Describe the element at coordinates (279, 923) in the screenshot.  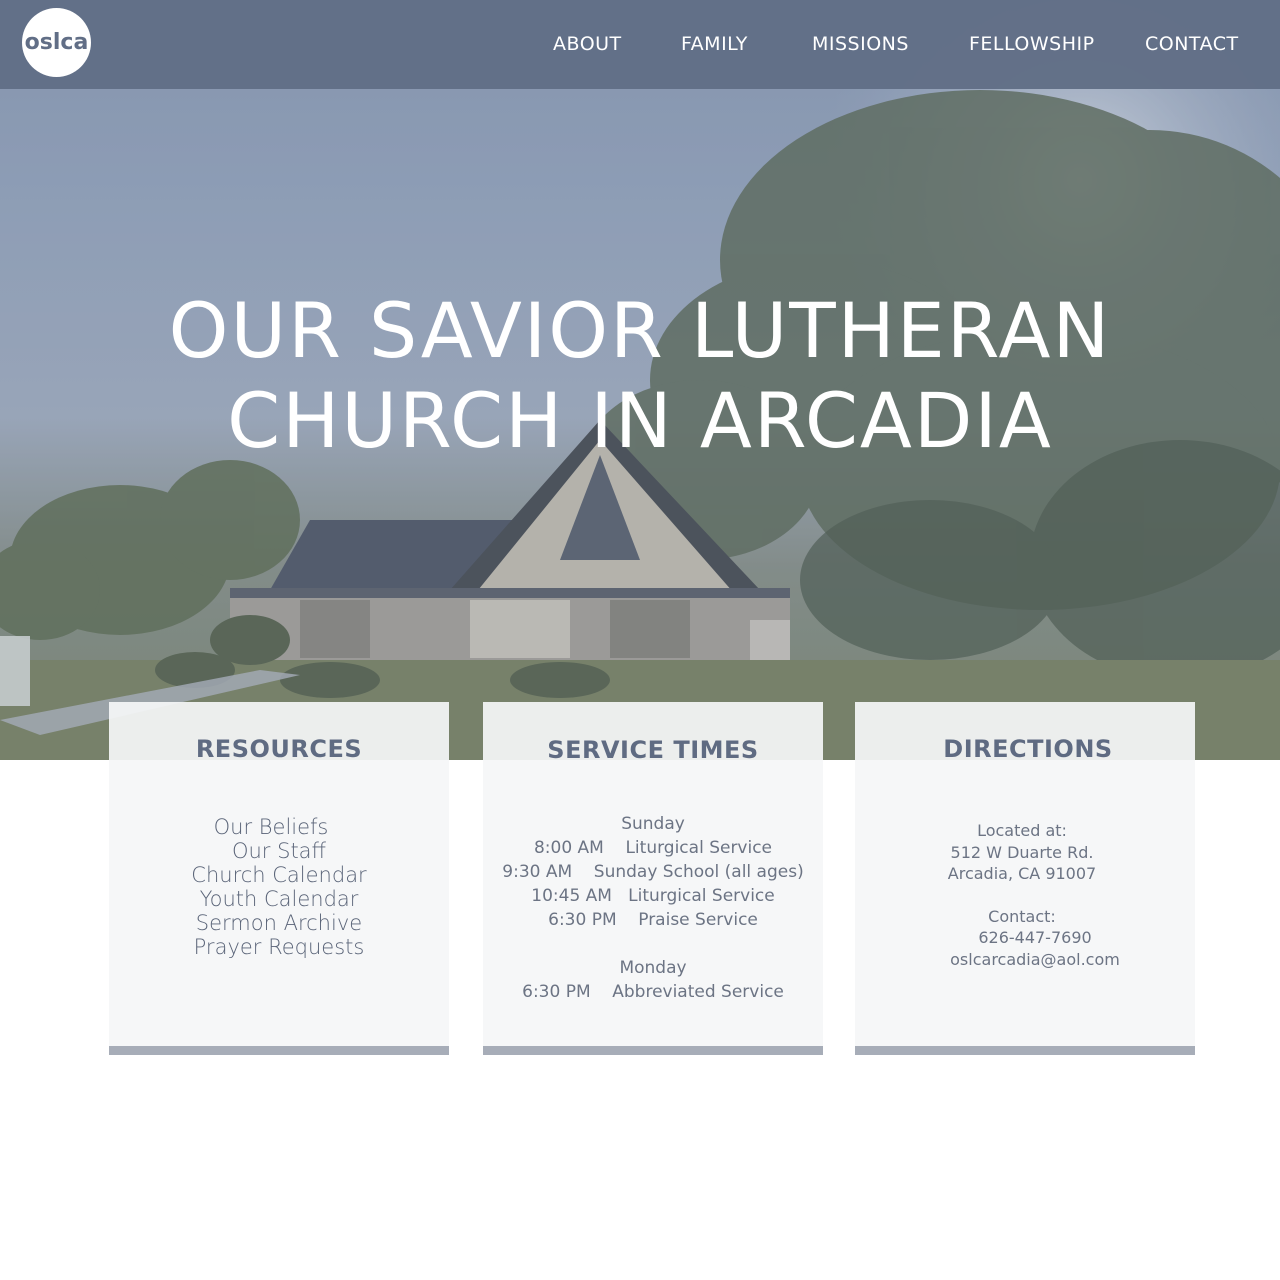
I see `resource-link-sermon-archive: Sermon Archive` at that location.